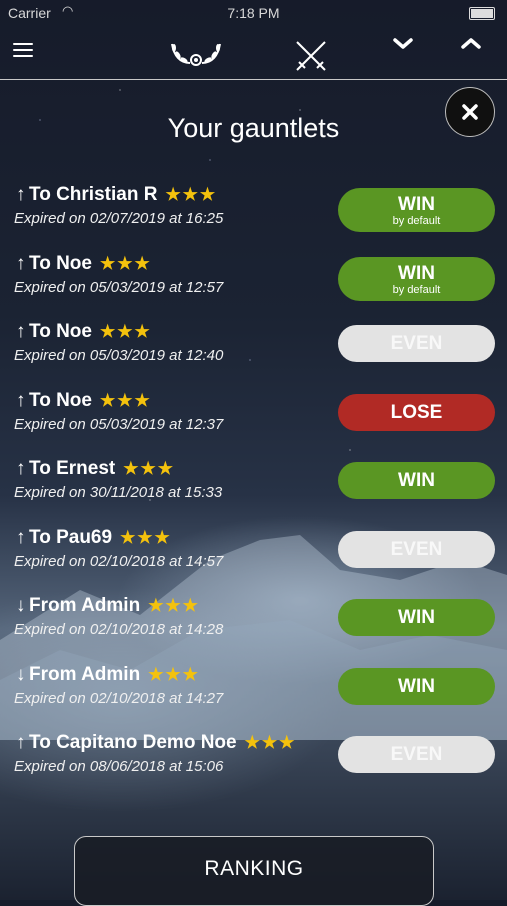 The width and height of the screenshot is (507, 906). Describe the element at coordinates (119, 766) in the screenshot. I see `gauntlet-expiry: Expired on 08/06/2018 at 15:06` at that location.